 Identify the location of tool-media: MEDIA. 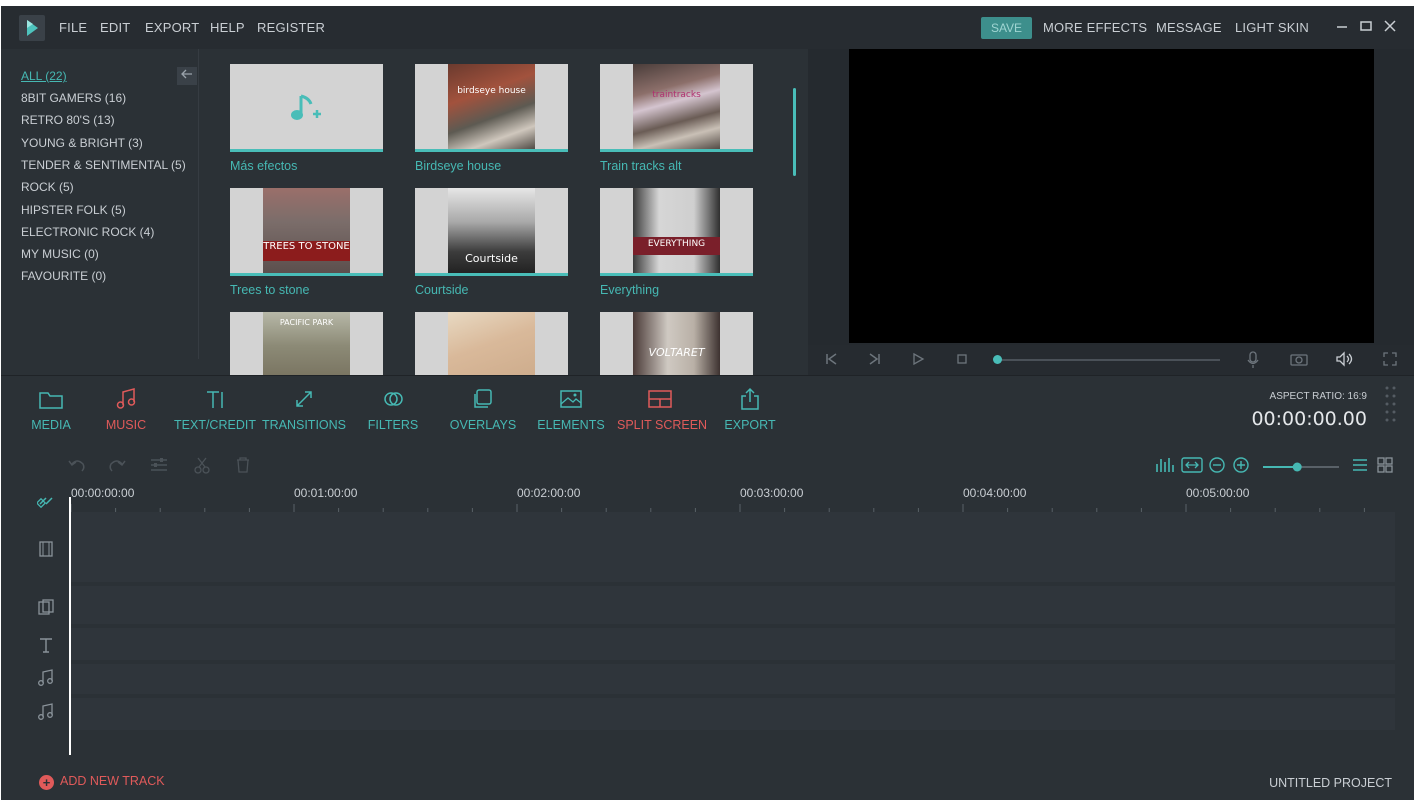
(51, 409).